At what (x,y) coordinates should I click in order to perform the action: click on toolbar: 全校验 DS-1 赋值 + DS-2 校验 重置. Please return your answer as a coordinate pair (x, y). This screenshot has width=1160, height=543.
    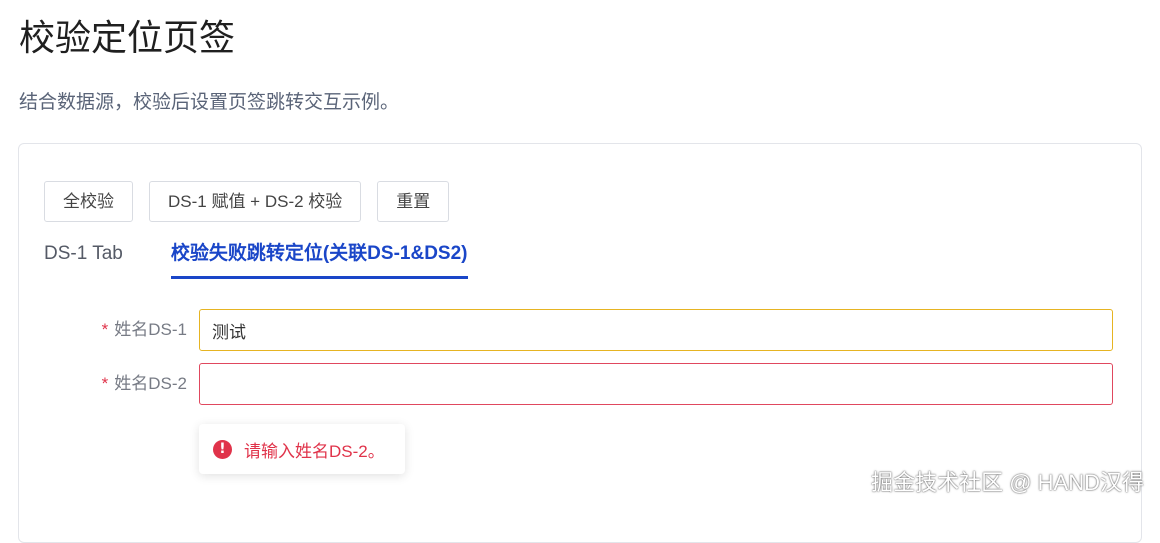
    Looking at the image, I should click on (247, 201).